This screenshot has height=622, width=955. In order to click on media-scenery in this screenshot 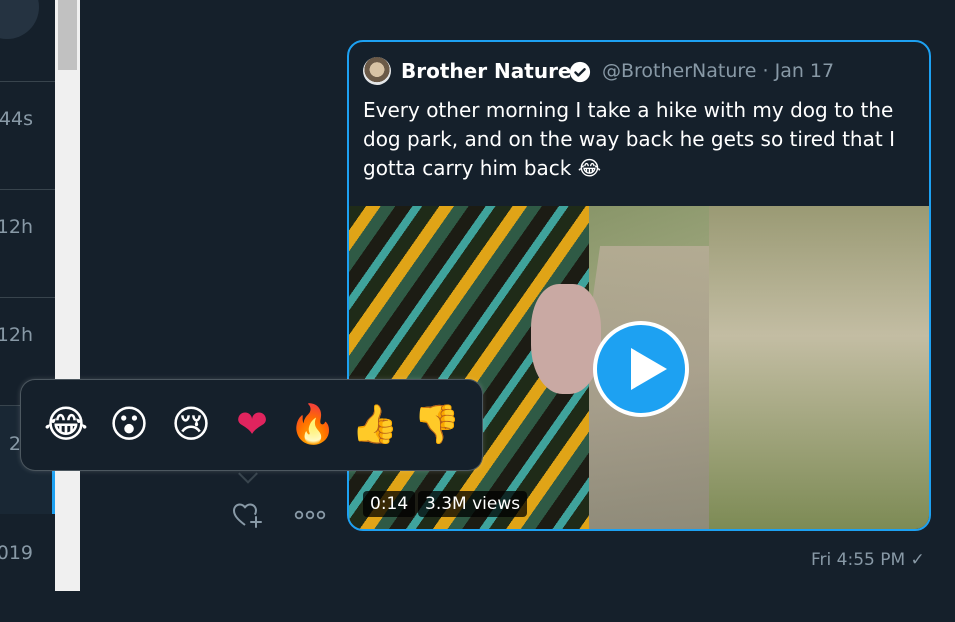, I will do `click(819, 367)`.